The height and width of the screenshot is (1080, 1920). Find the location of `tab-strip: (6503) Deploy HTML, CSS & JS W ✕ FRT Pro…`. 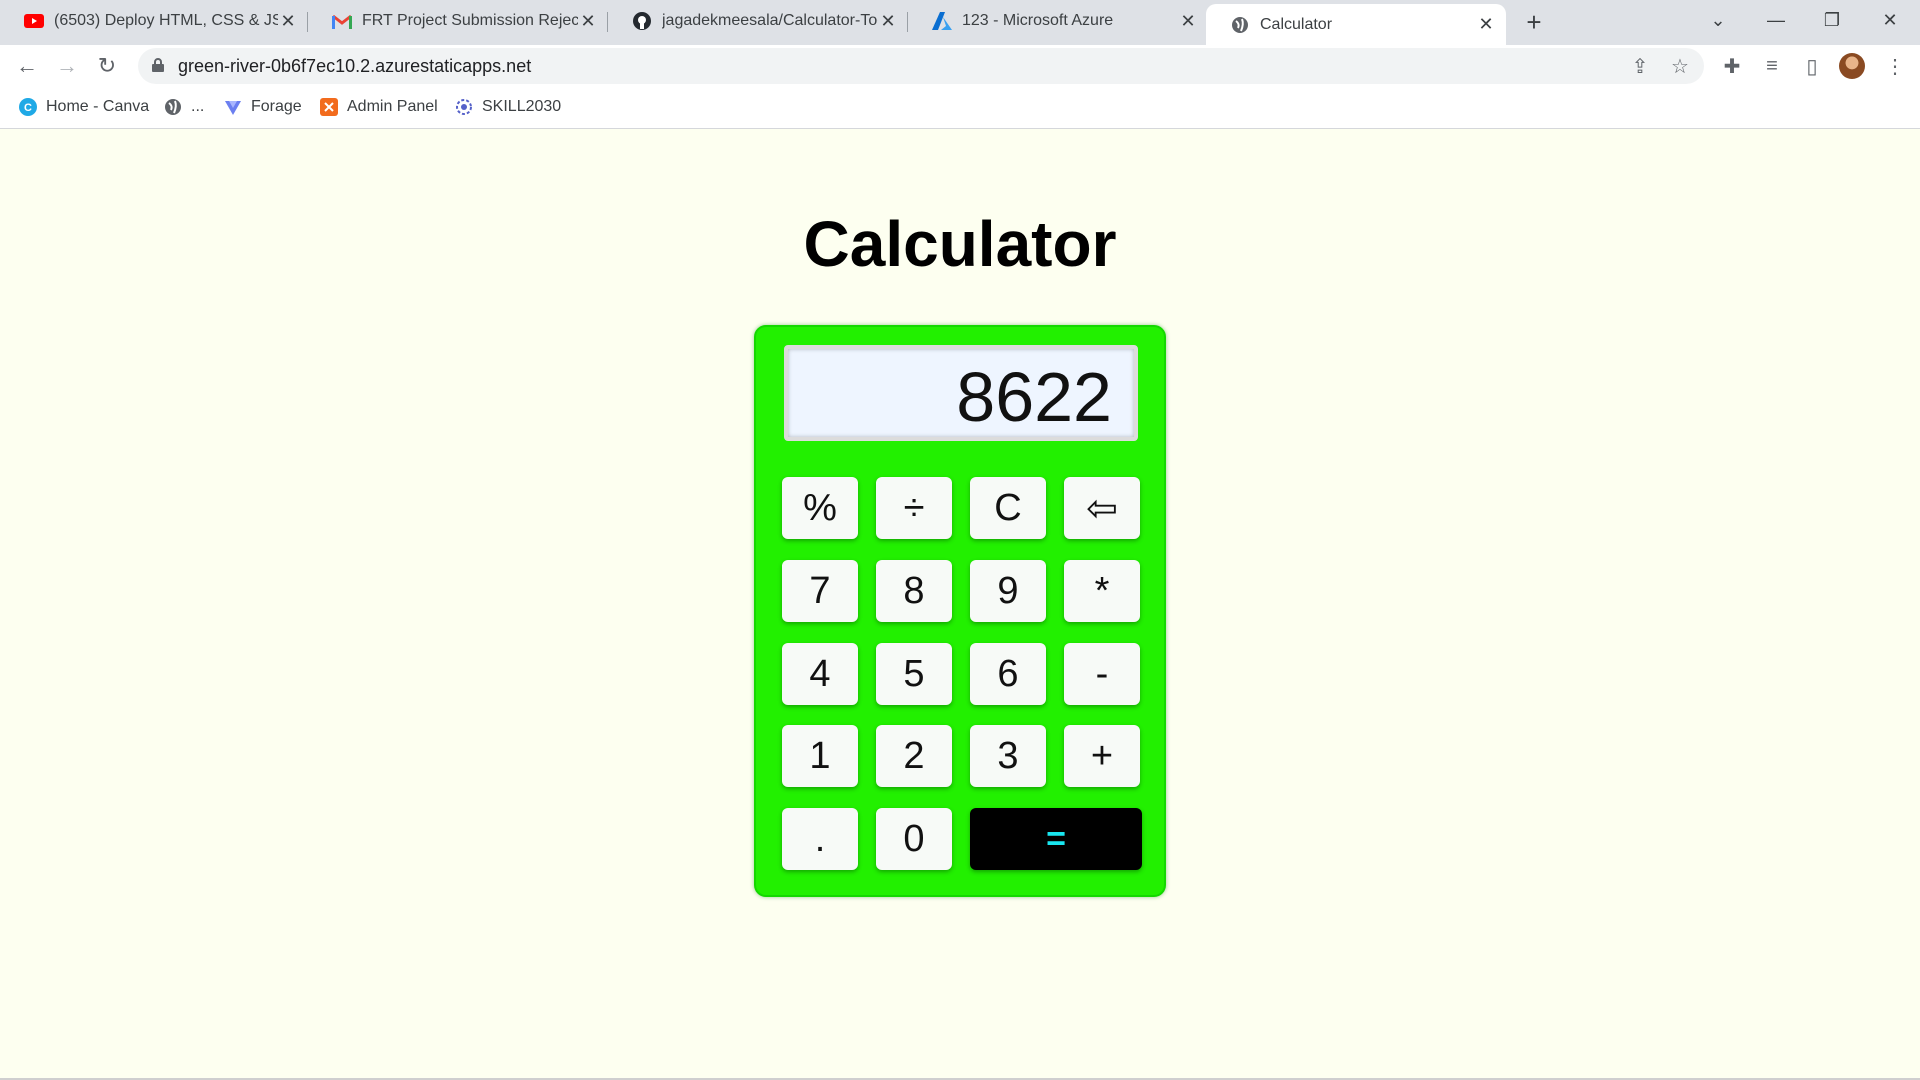

tab-strip: (6503) Deploy HTML, CSS & JS W ✕ FRT Pro… is located at coordinates (960, 22).